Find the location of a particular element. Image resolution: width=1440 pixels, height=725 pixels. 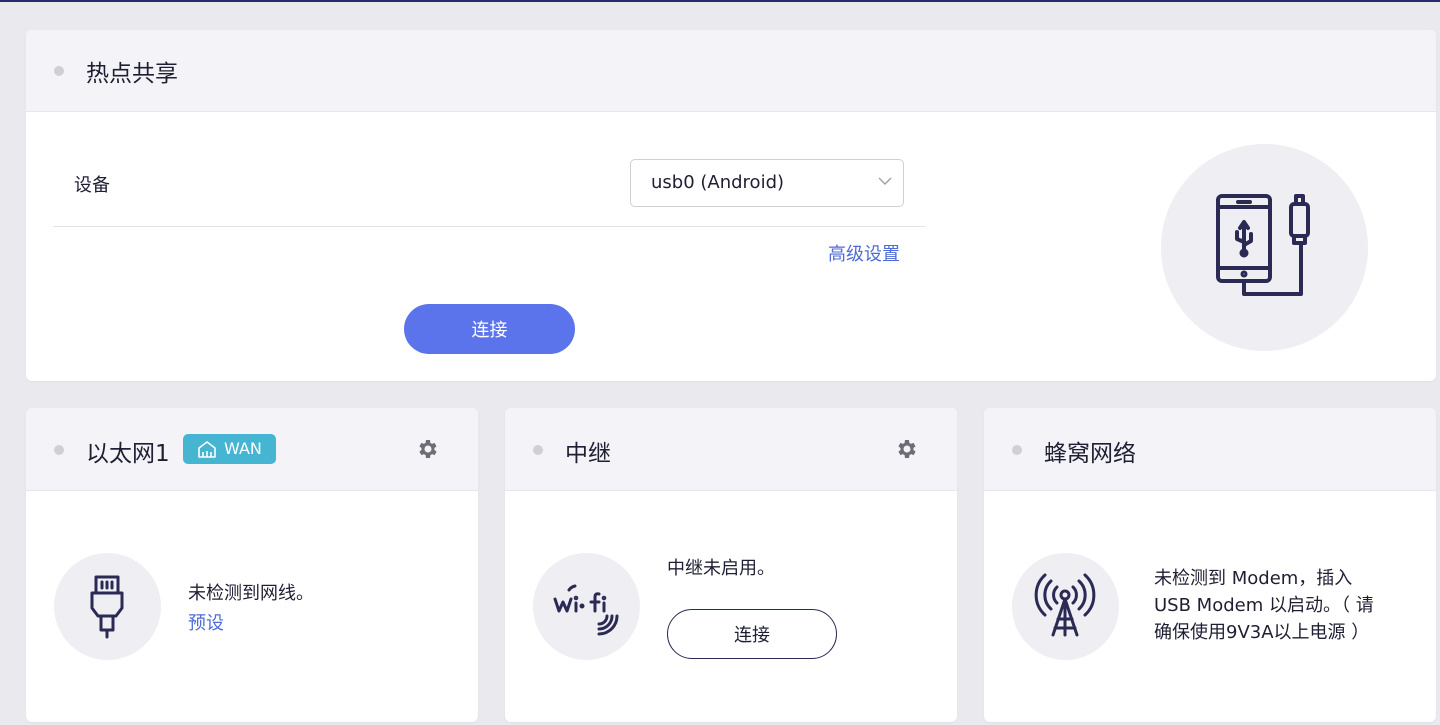

cellular-card-header: 蜂窝网络 is located at coordinates (1210, 449).